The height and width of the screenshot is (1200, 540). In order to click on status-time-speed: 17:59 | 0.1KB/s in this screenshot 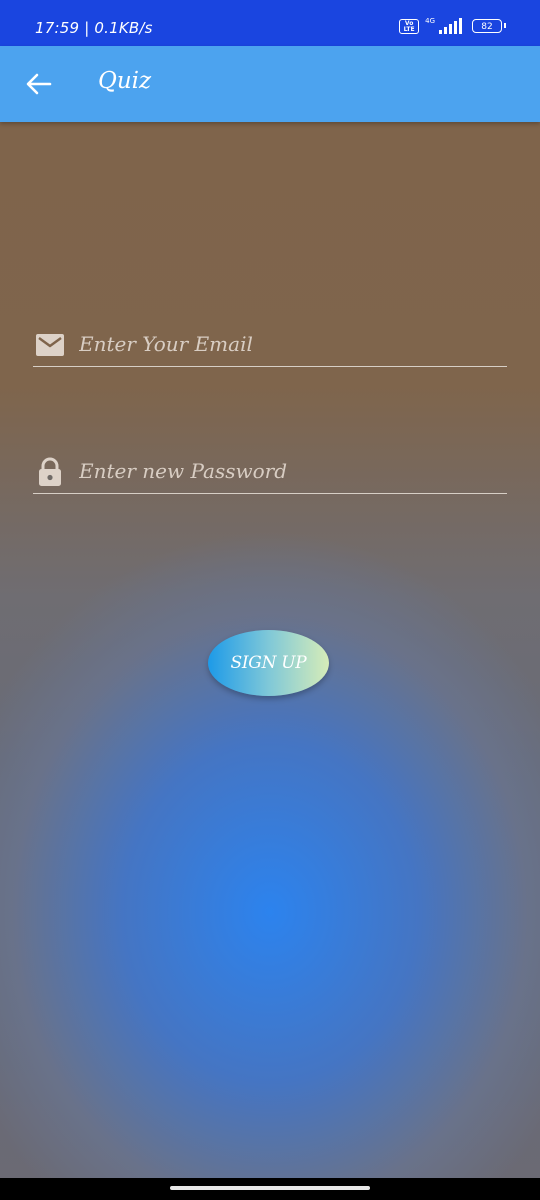, I will do `click(94, 28)`.